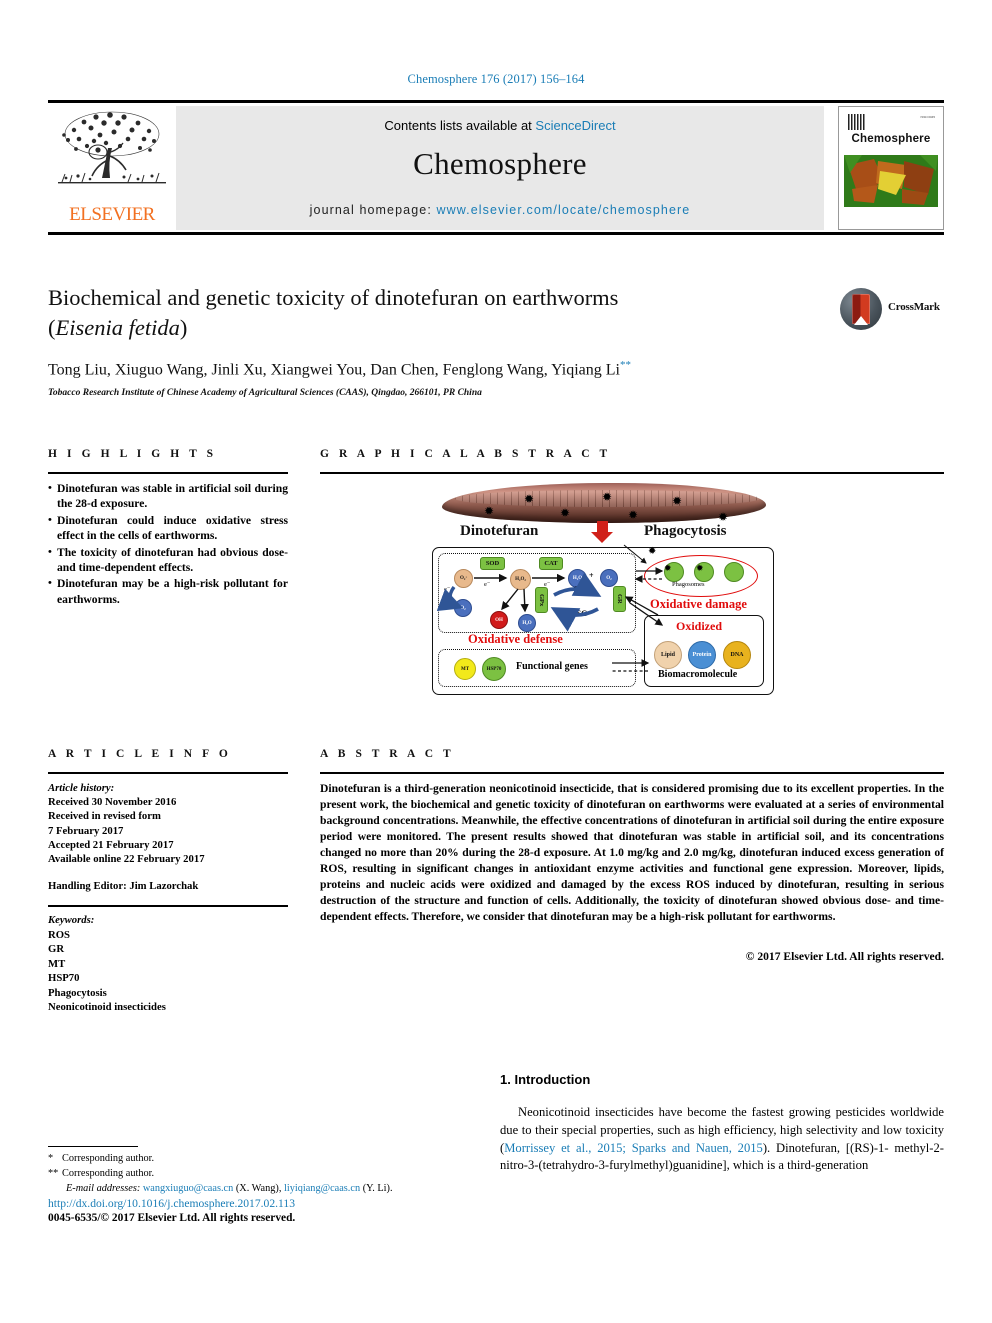  Describe the element at coordinates (81, 788) in the screenshot. I see `article-history-label: Article history:` at that location.